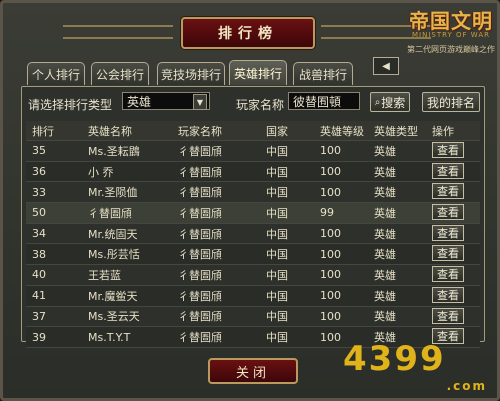 Image resolution: width=500 pixels, height=401 pixels. What do you see at coordinates (443, 131) in the screenshot?
I see `header-action: 操作` at bounding box center [443, 131].